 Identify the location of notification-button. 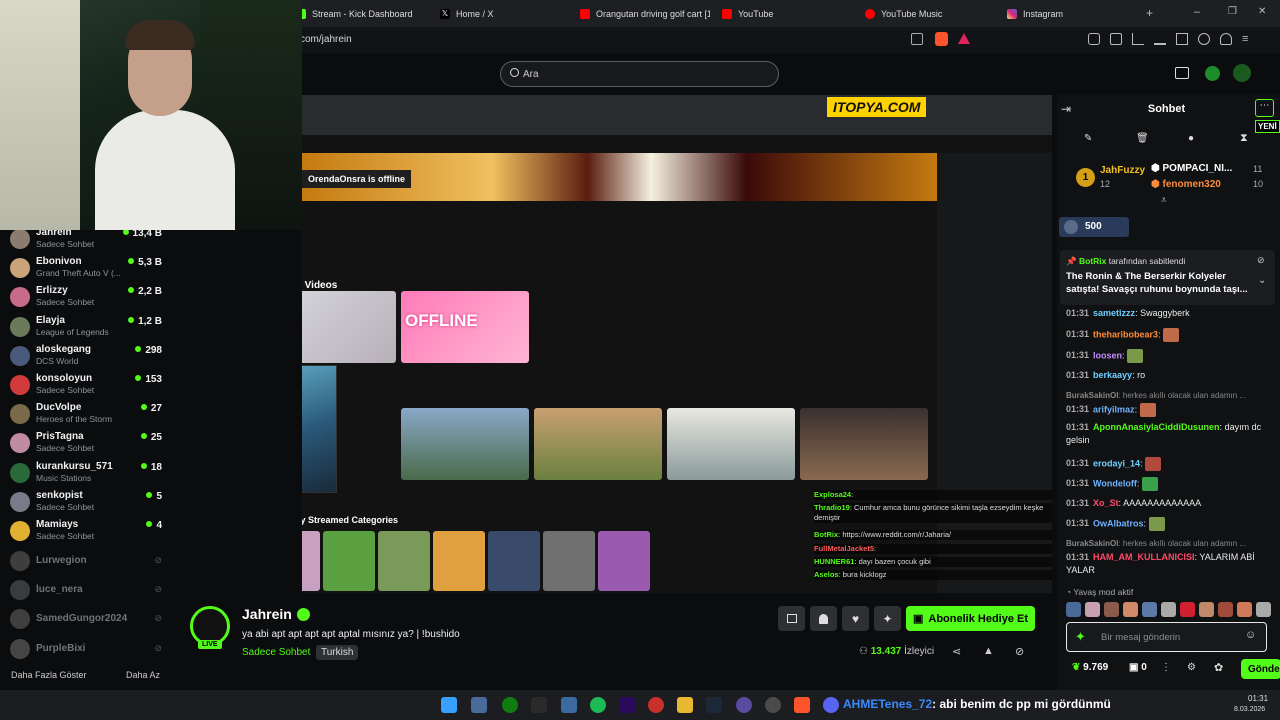
(823, 618).